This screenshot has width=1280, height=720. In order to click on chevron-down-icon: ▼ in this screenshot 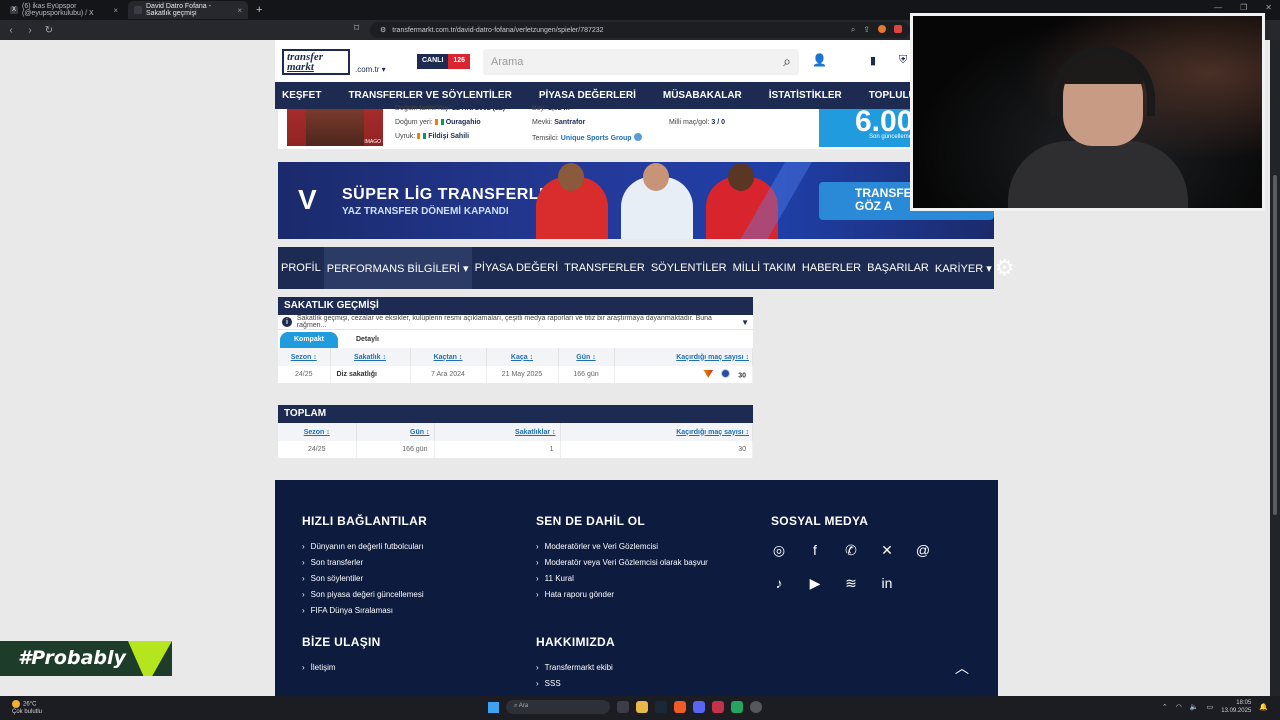, I will do `click(745, 322)`.